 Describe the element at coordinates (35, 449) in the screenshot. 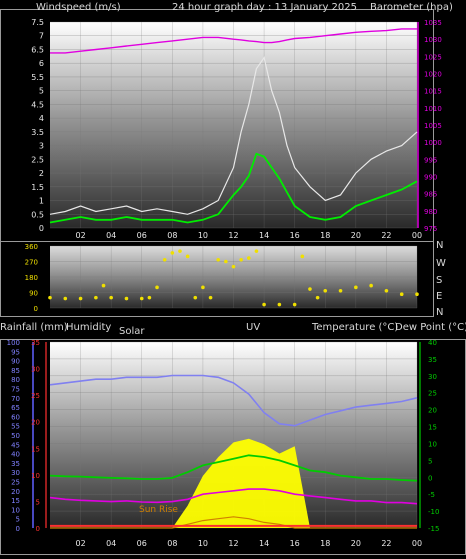

I see `rain-y-tick: 15` at that location.